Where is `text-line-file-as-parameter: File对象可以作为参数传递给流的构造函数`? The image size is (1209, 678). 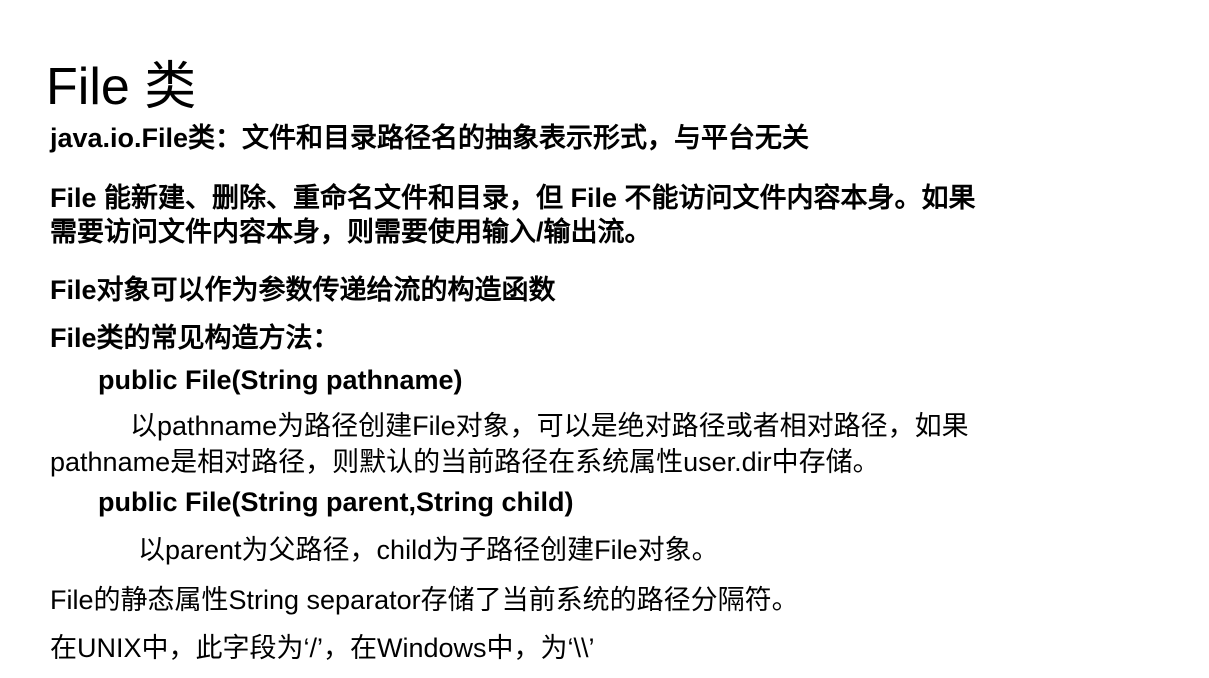
text-line-file-as-parameter: File对象可以作为参数传递给流的构造函数 is located at coordinates (303, 290).